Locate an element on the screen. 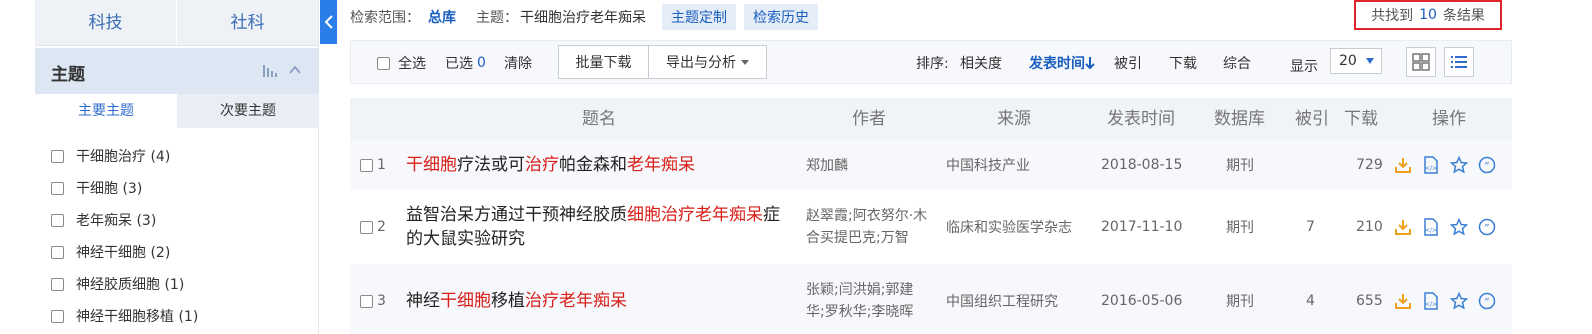 The width and height of the screenshot is (1592, 334). list-view-button is located at coordinates (1459, 62).